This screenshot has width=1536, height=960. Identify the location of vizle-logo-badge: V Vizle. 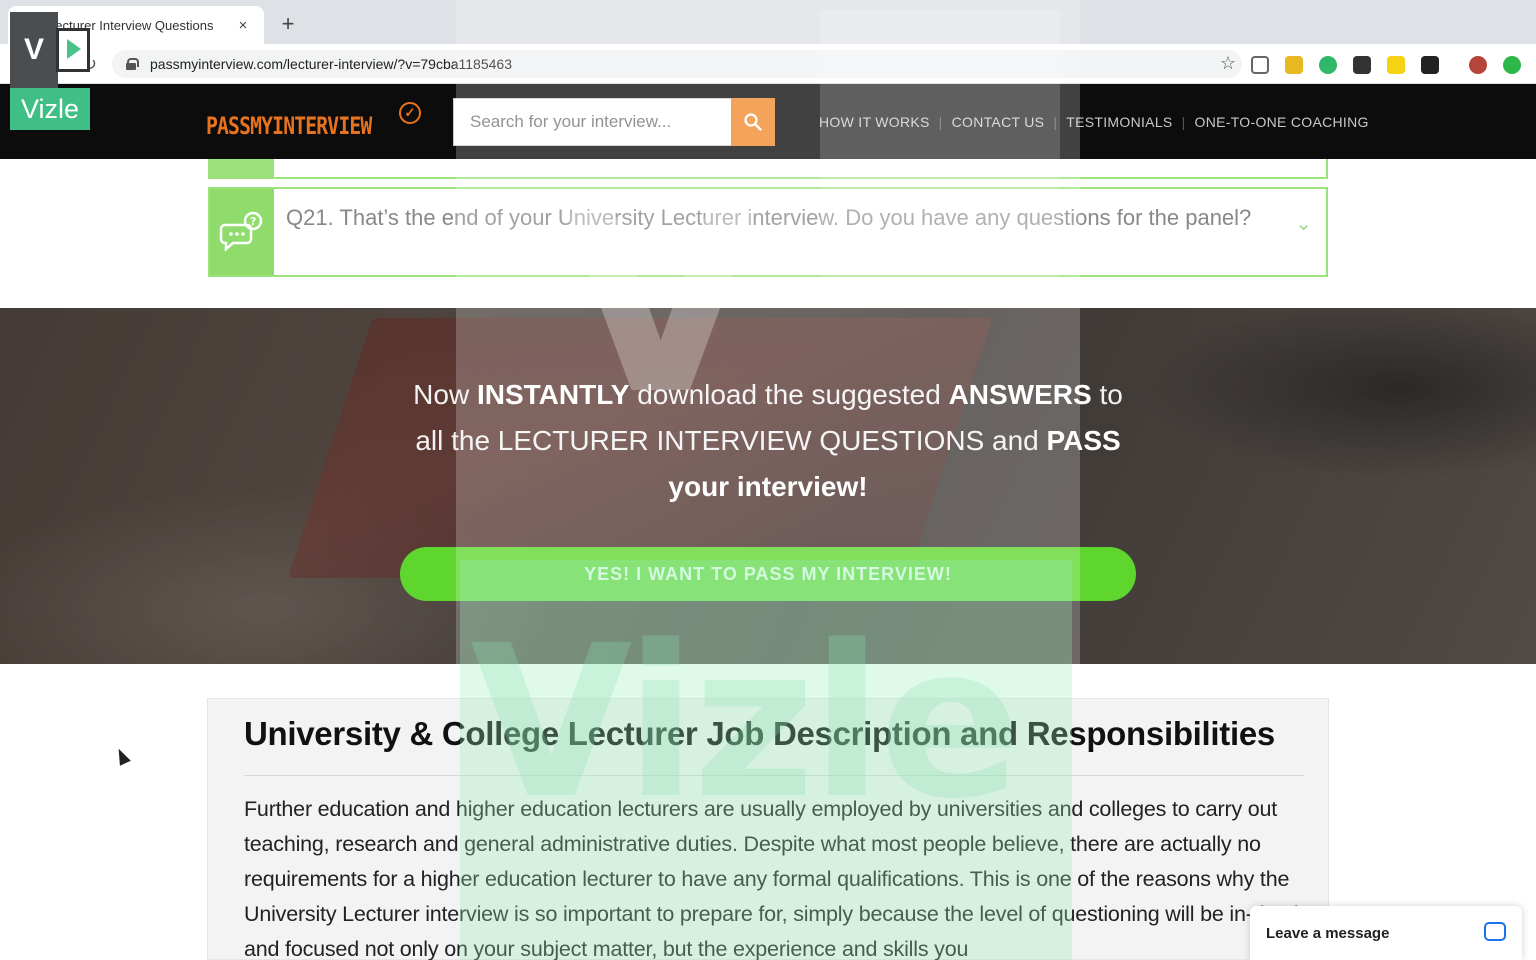
(50, 69).